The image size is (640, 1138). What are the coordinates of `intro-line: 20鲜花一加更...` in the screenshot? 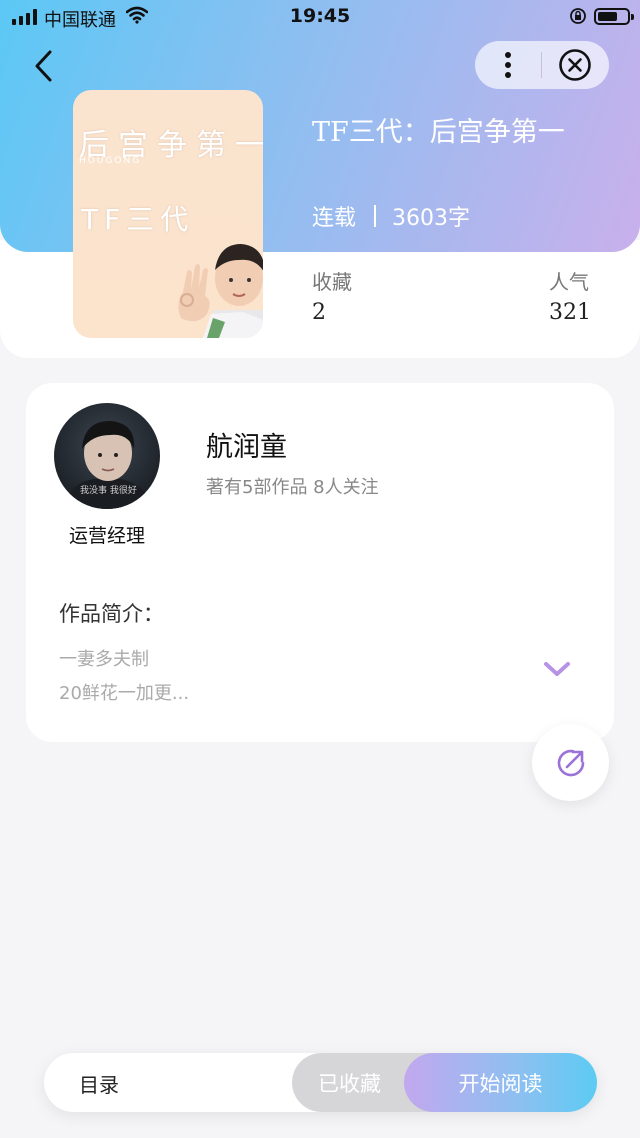 It's located at (124, 693).